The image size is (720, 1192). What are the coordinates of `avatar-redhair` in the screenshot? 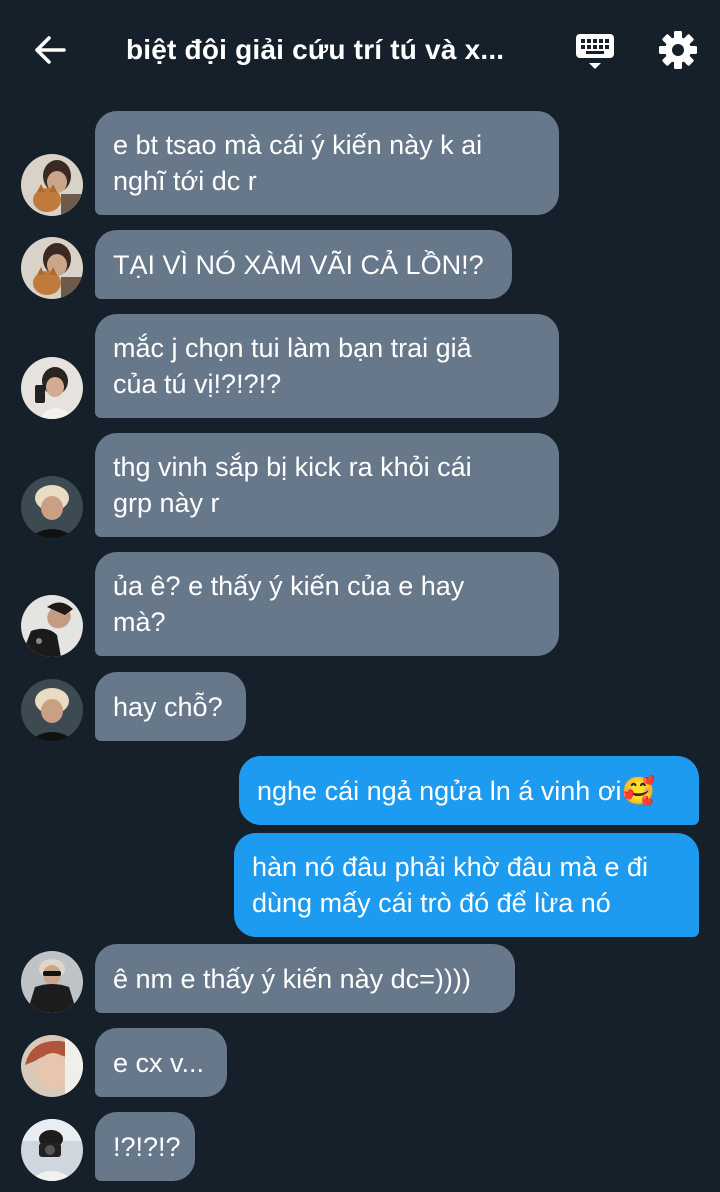 It's located at (52, 1066).